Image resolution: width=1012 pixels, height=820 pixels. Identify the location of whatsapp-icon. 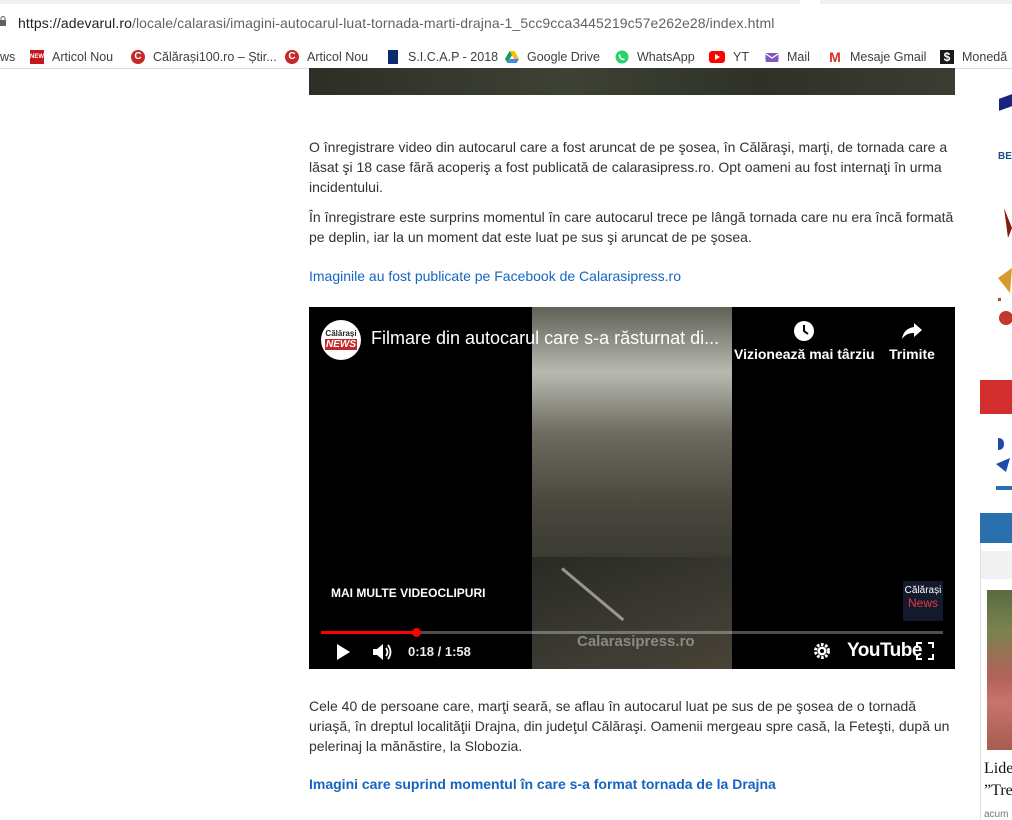
(622, 57).